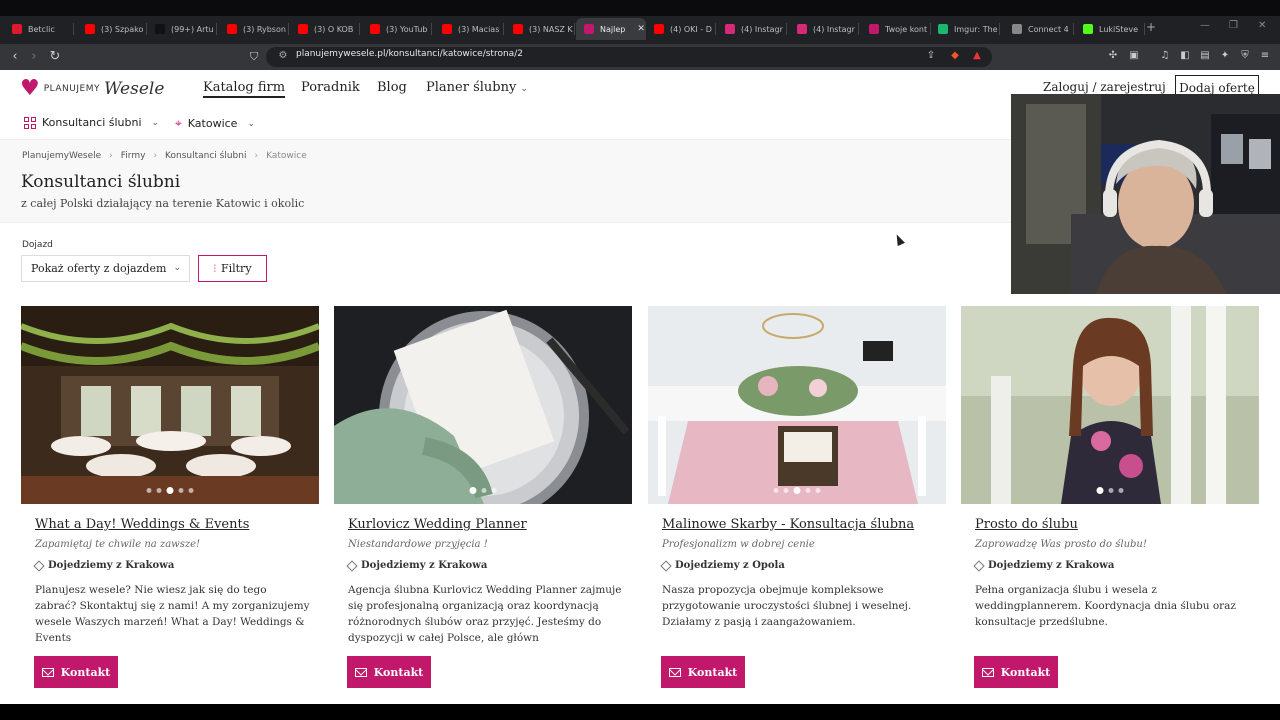 Image resolution: width=1280 pixels, height=720 pixels. What do you see at coordinates (1205, 56) in the screenshot?
I see `wallet-icon: ▤` at bounding box center [1205, 56].